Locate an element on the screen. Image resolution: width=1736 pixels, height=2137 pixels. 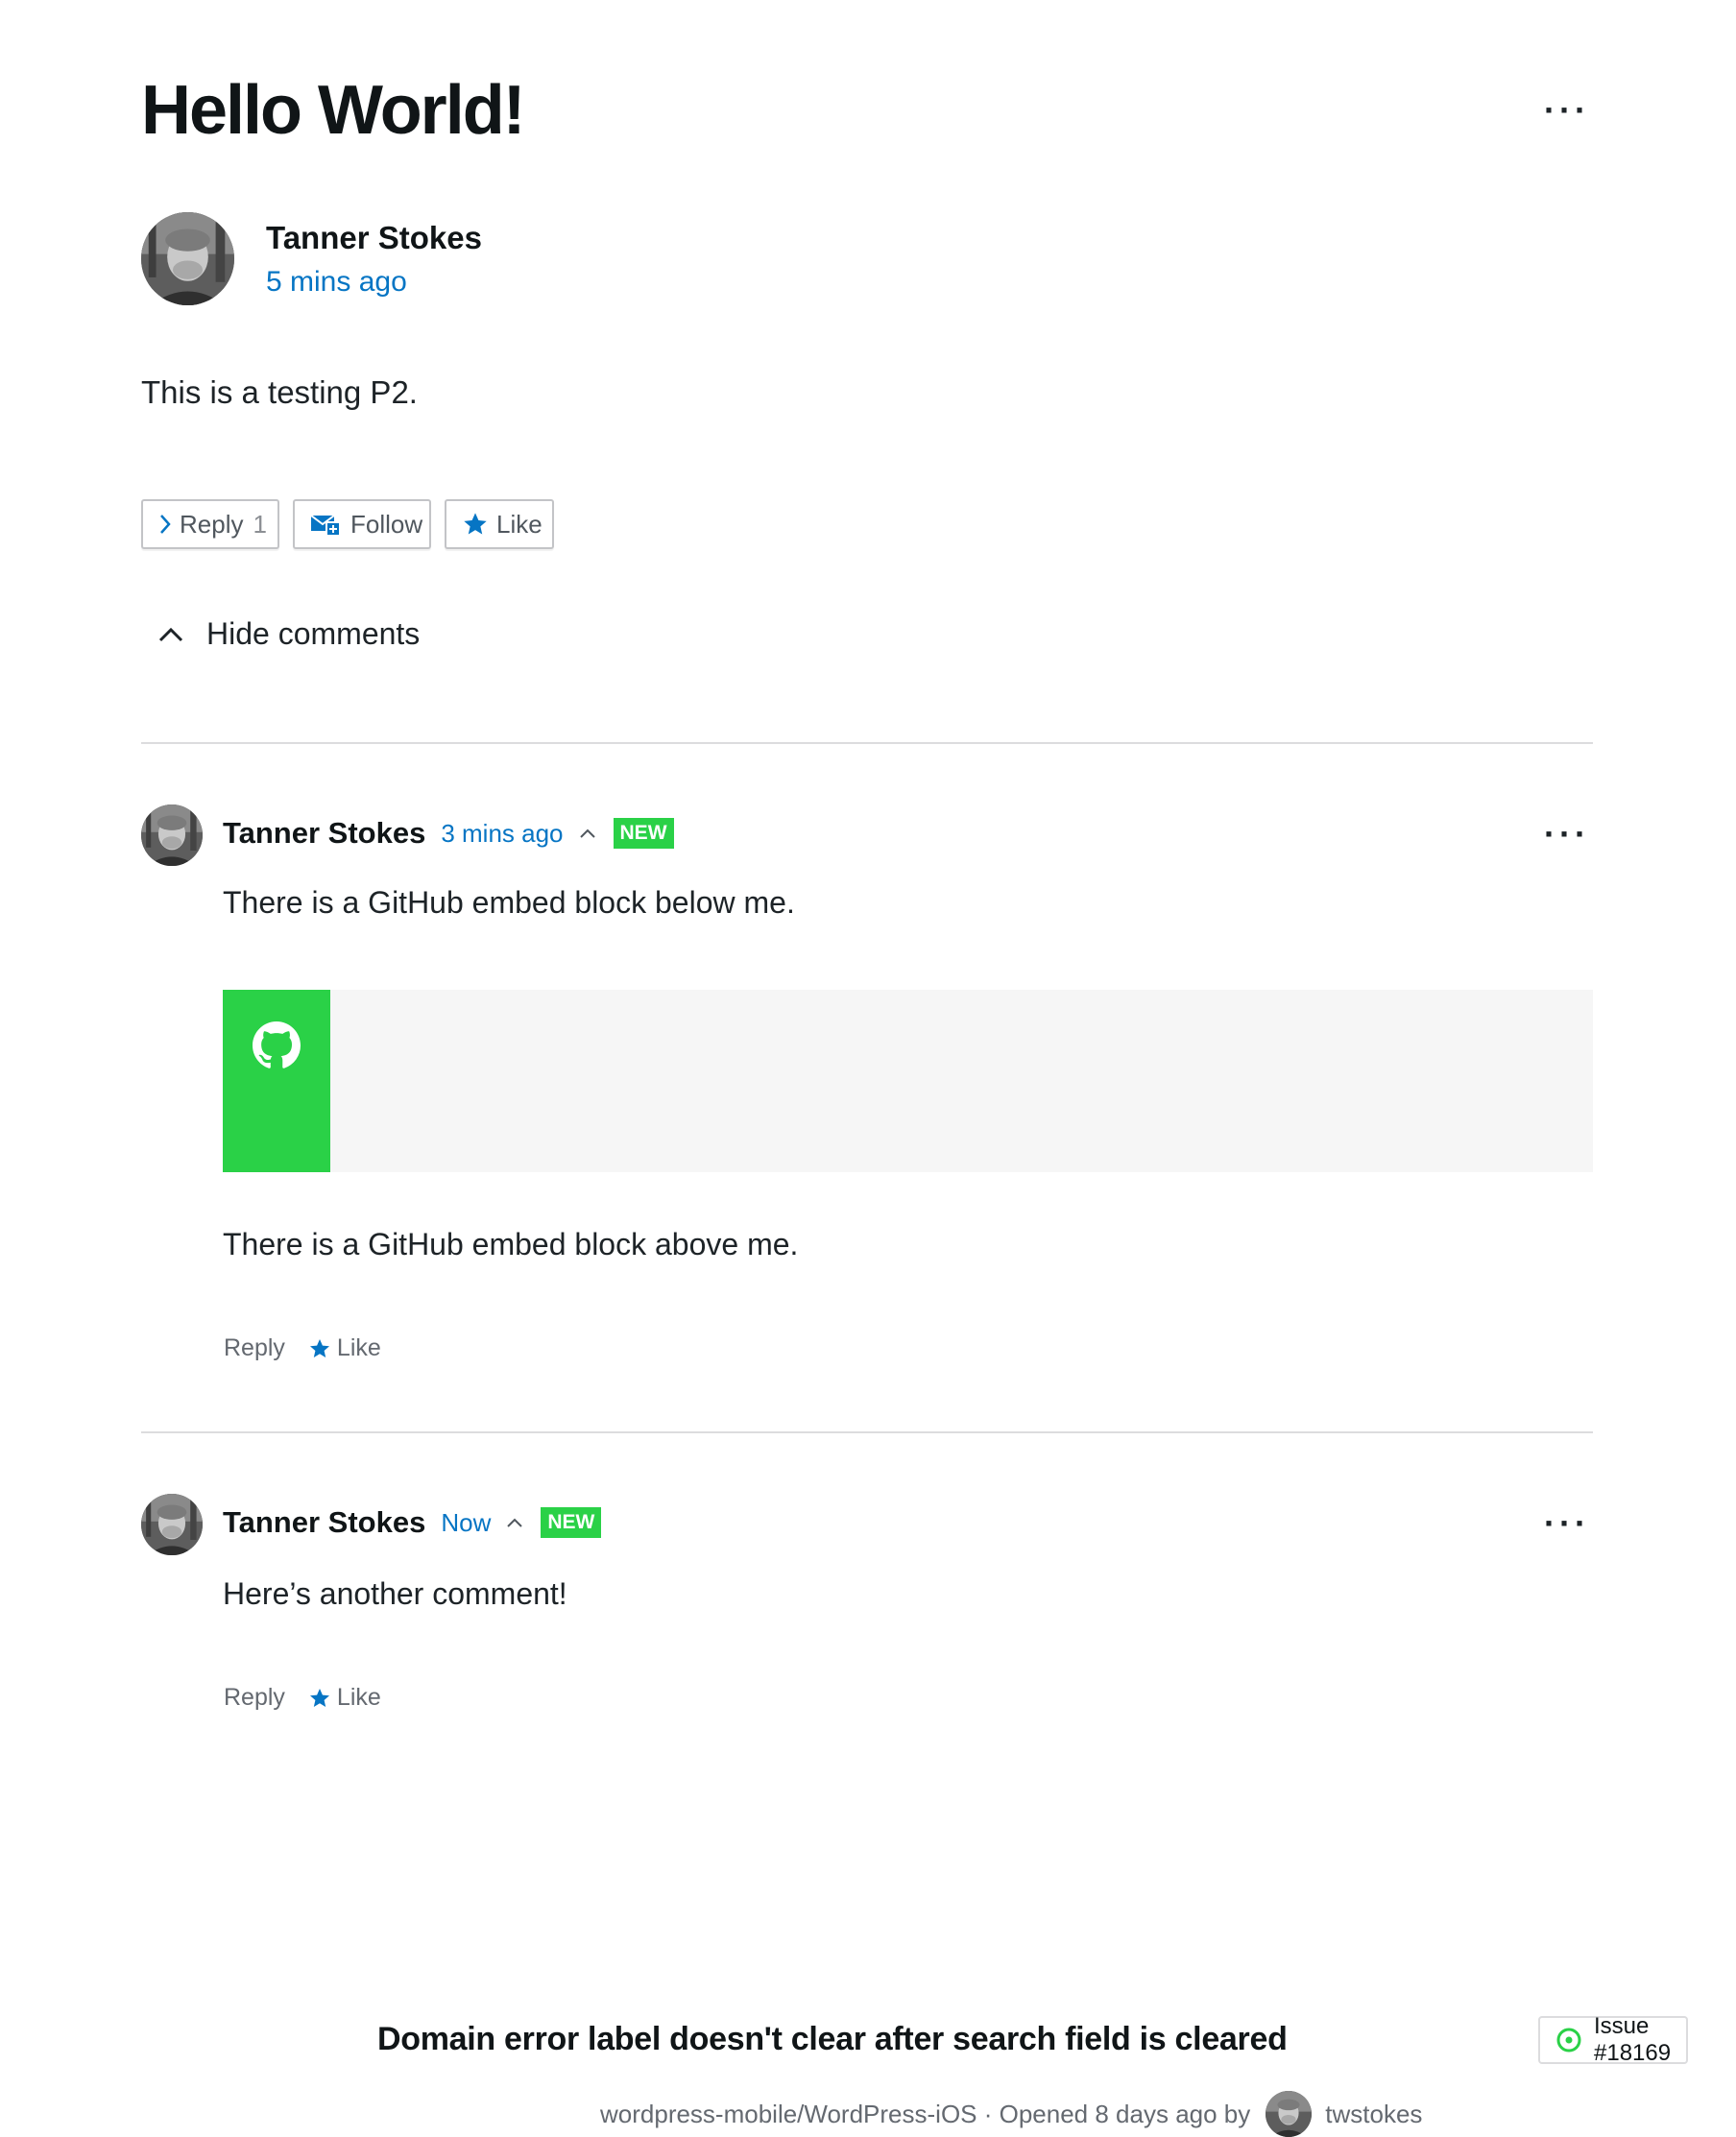
like-button: Like is located at coordinates (499, 524).